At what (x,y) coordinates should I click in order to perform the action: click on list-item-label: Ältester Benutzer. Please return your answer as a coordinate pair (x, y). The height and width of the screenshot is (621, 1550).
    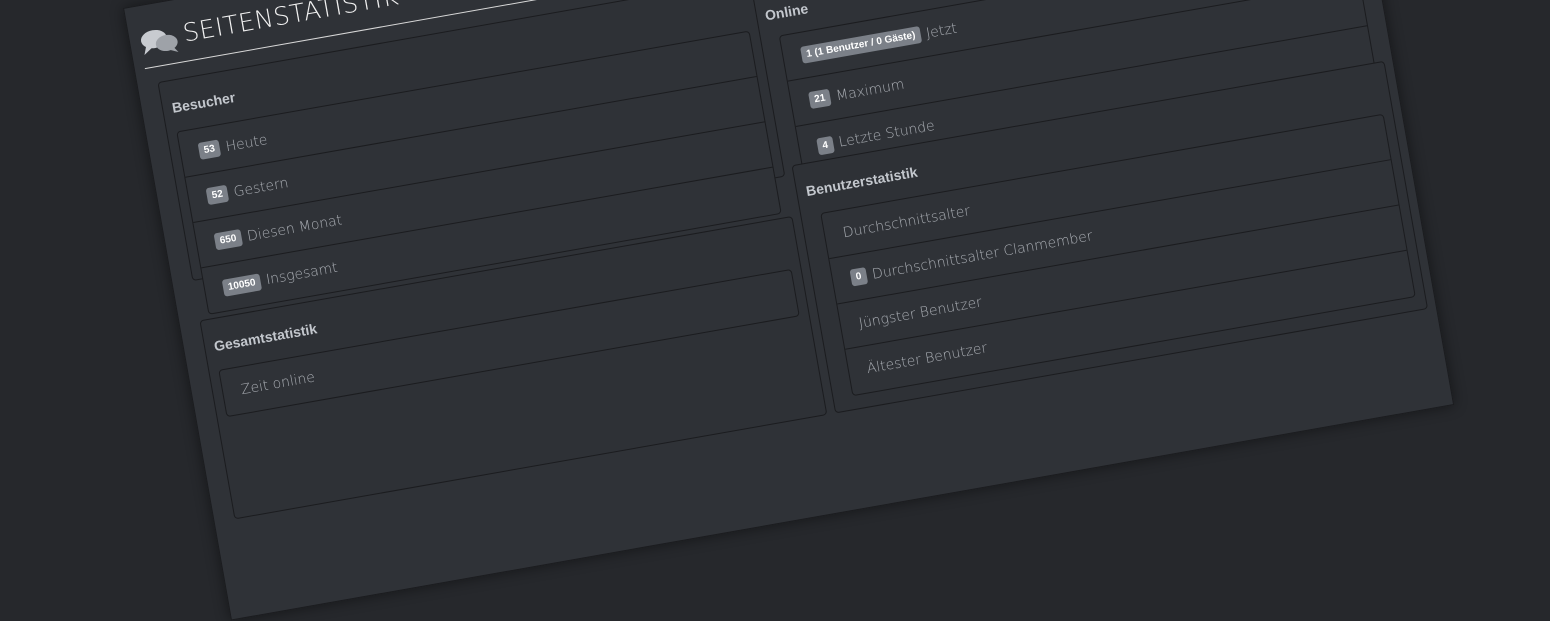
    Looking at the image, I should click on (927, 359).